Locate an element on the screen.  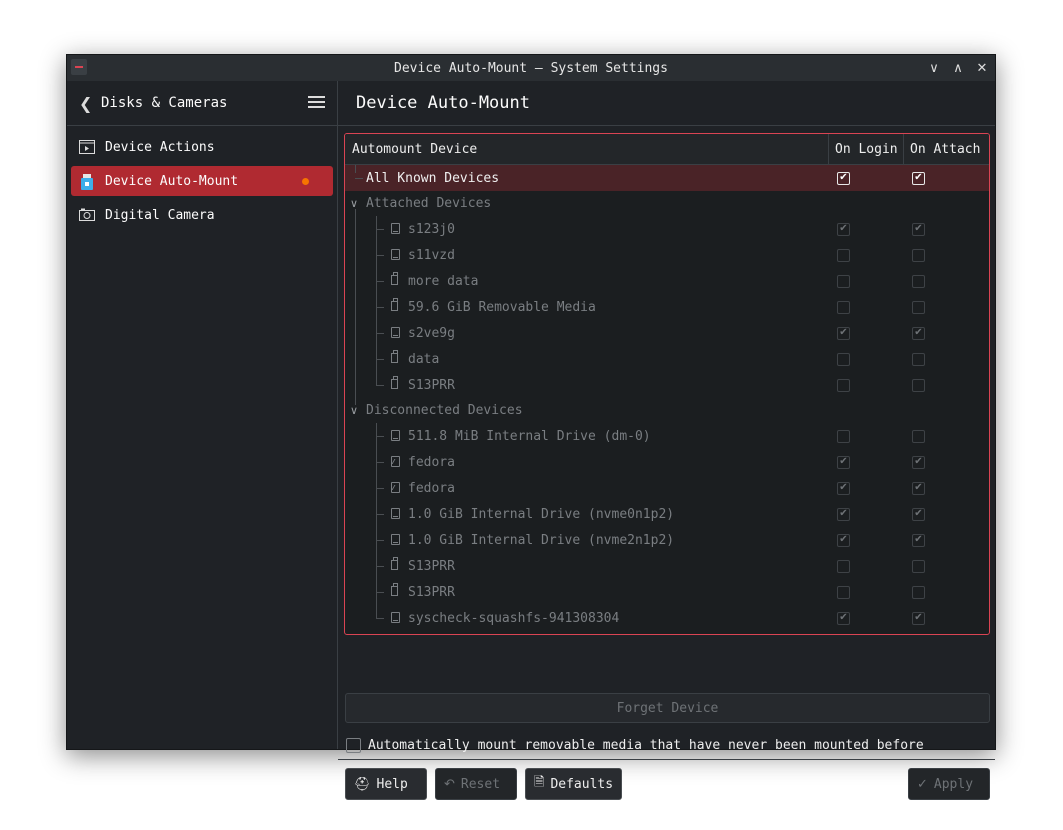
back-icon: ❮ is located at coordinates (86, 103).